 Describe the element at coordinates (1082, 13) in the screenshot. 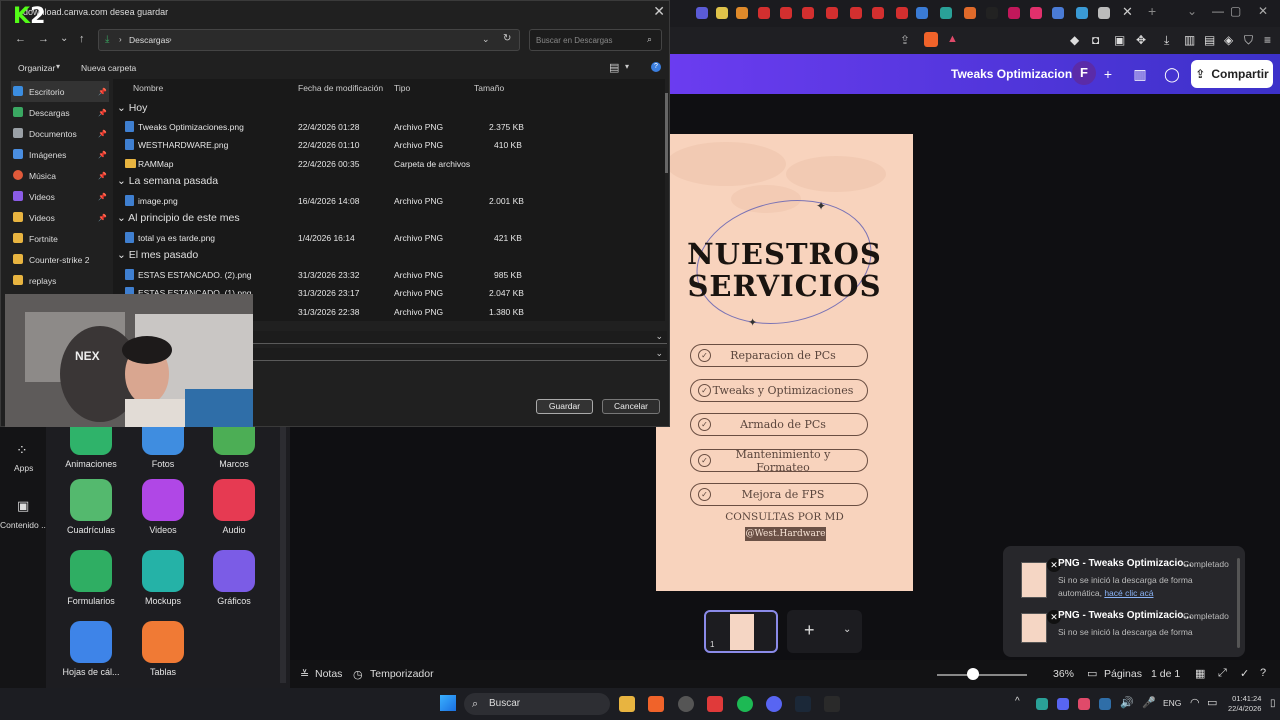

I see `canva-tab-icon` at that location.